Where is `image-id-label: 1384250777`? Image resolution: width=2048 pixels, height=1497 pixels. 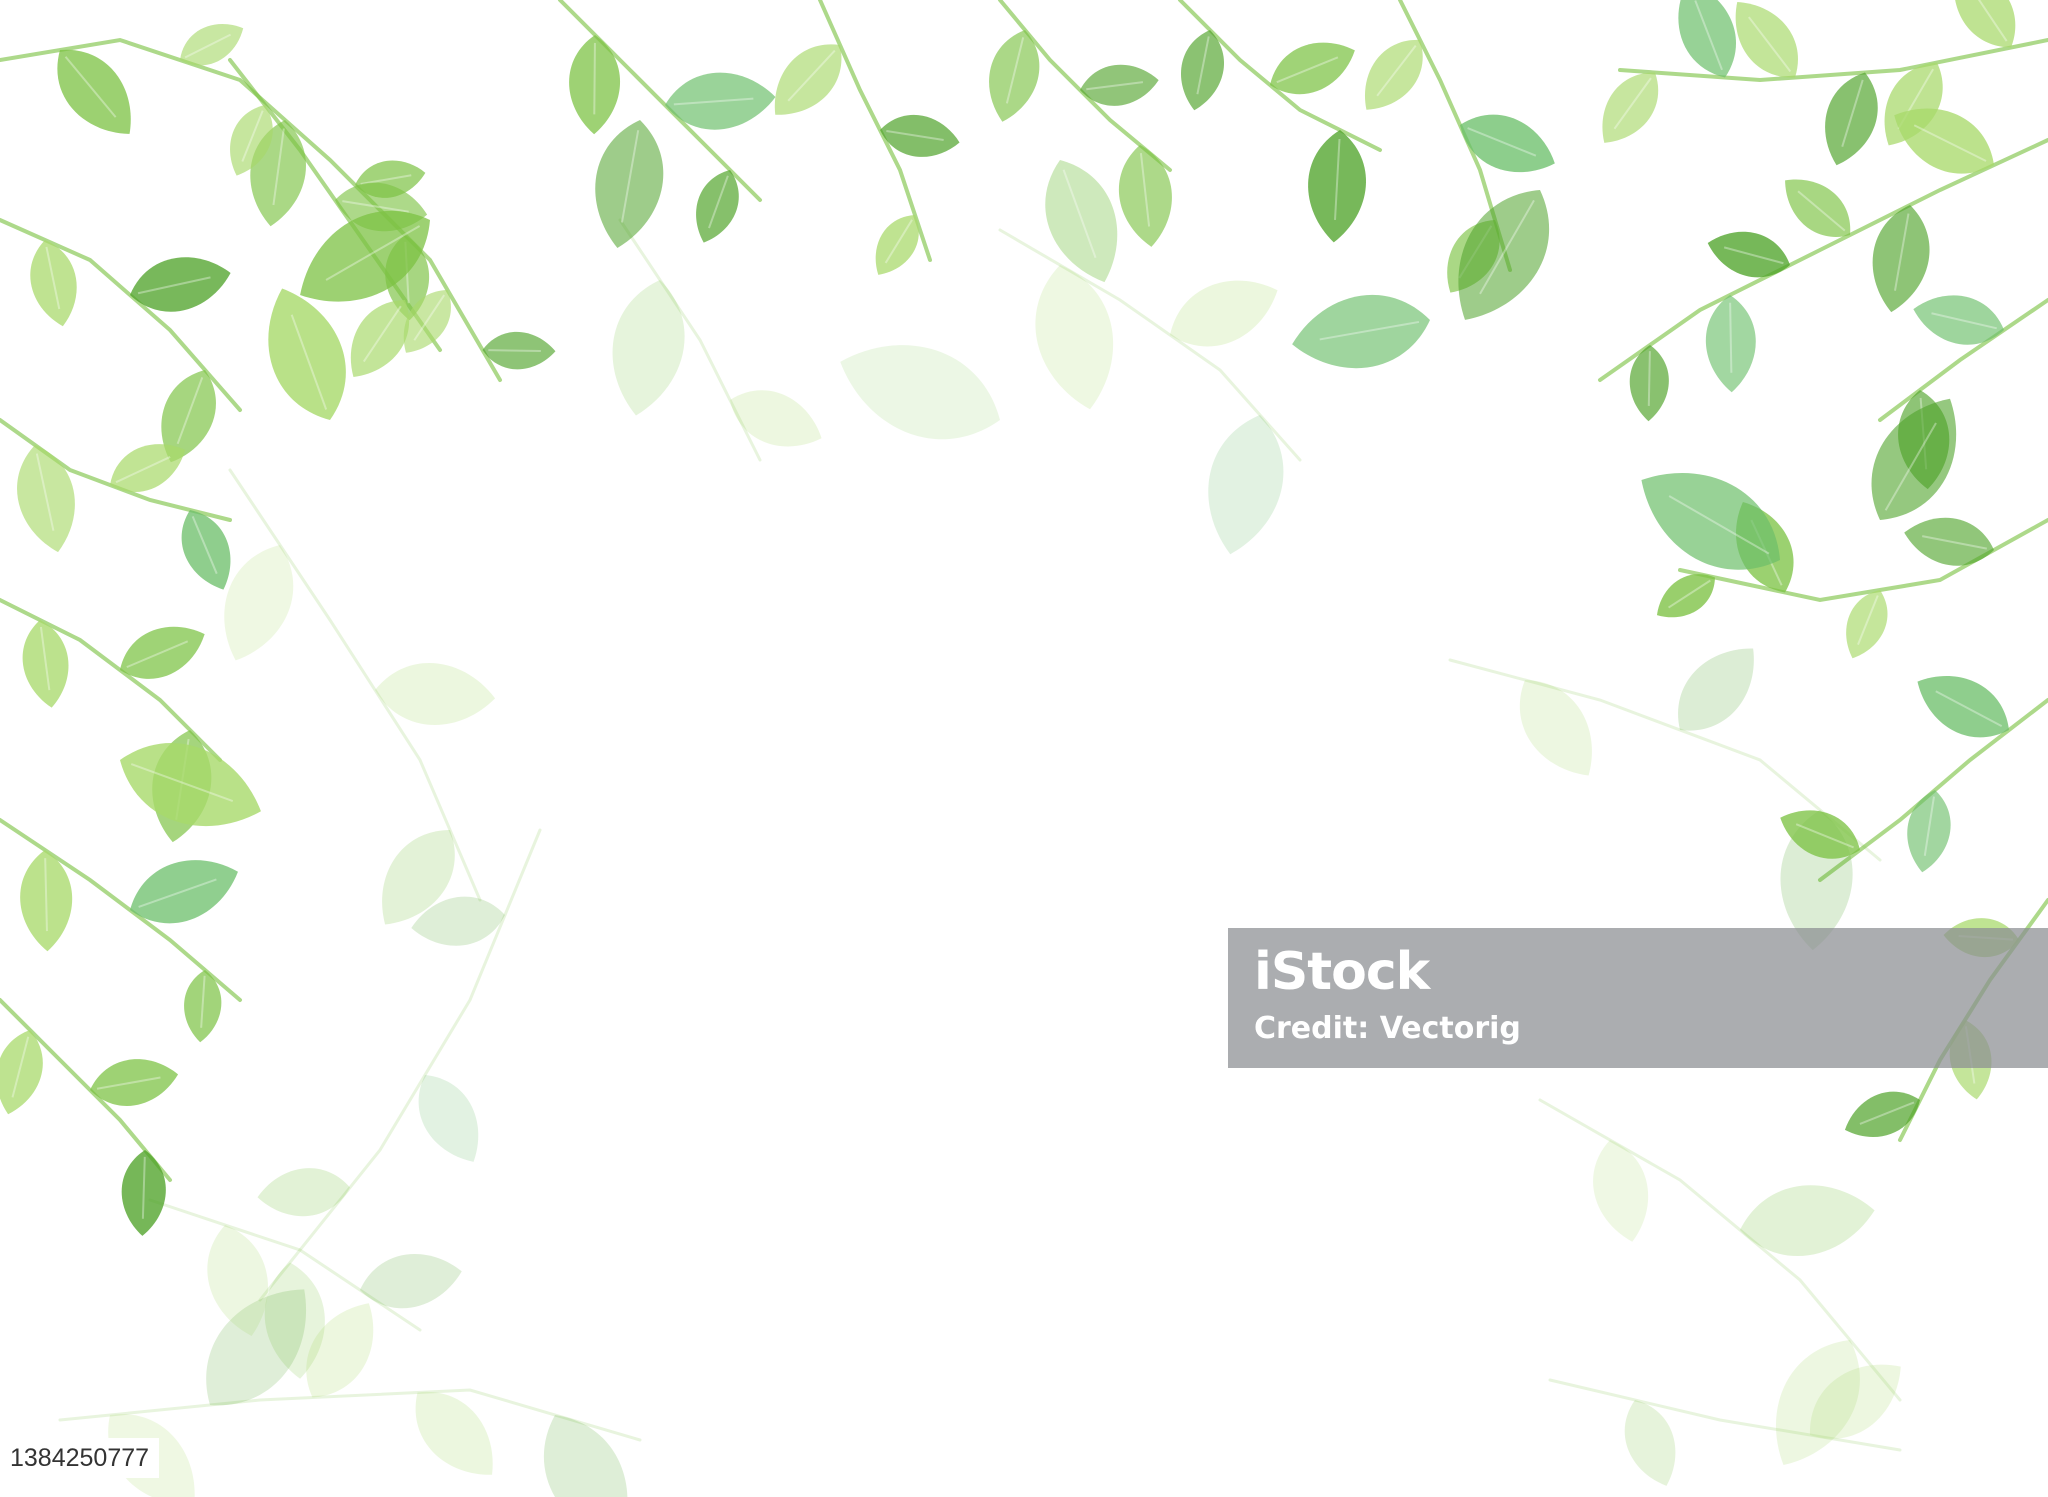 image-id-label: 1384250777 is located at coordinates (80, 1458).